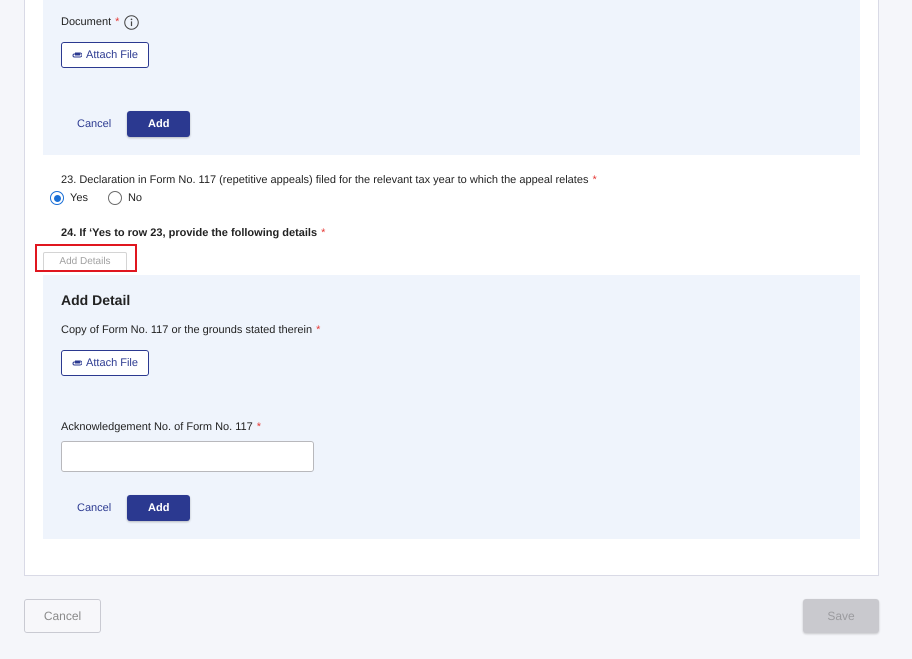  Describe the element at coordinates (157, 427) in the screenshot. I see `field-label: Acknowledgement No. of Form No. 117` at that location.